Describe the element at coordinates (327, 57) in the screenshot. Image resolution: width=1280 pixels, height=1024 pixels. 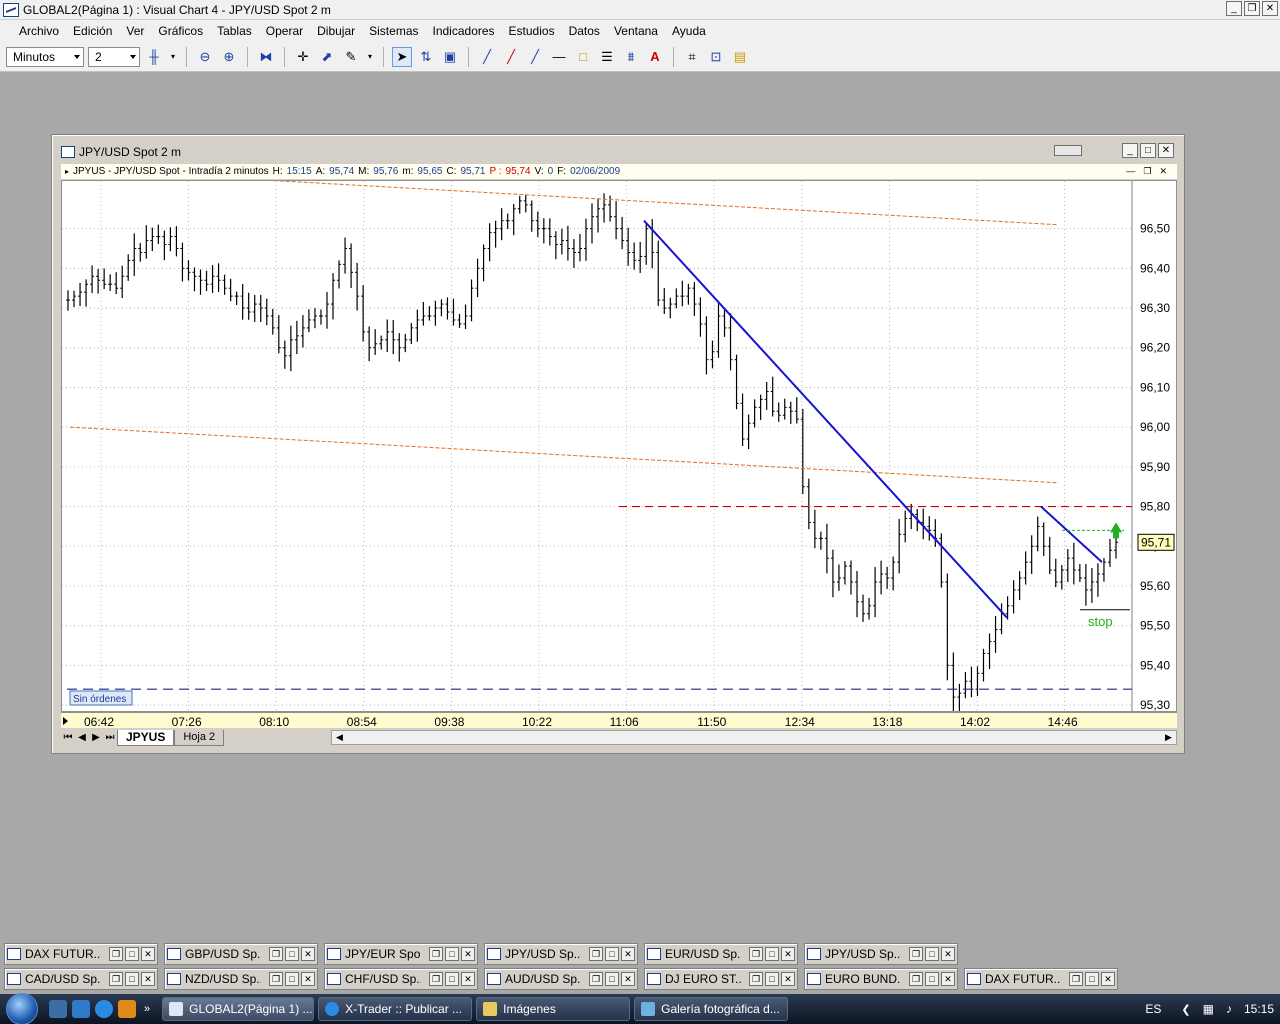
I see `cursor-data-icon: ⬈` at that location.